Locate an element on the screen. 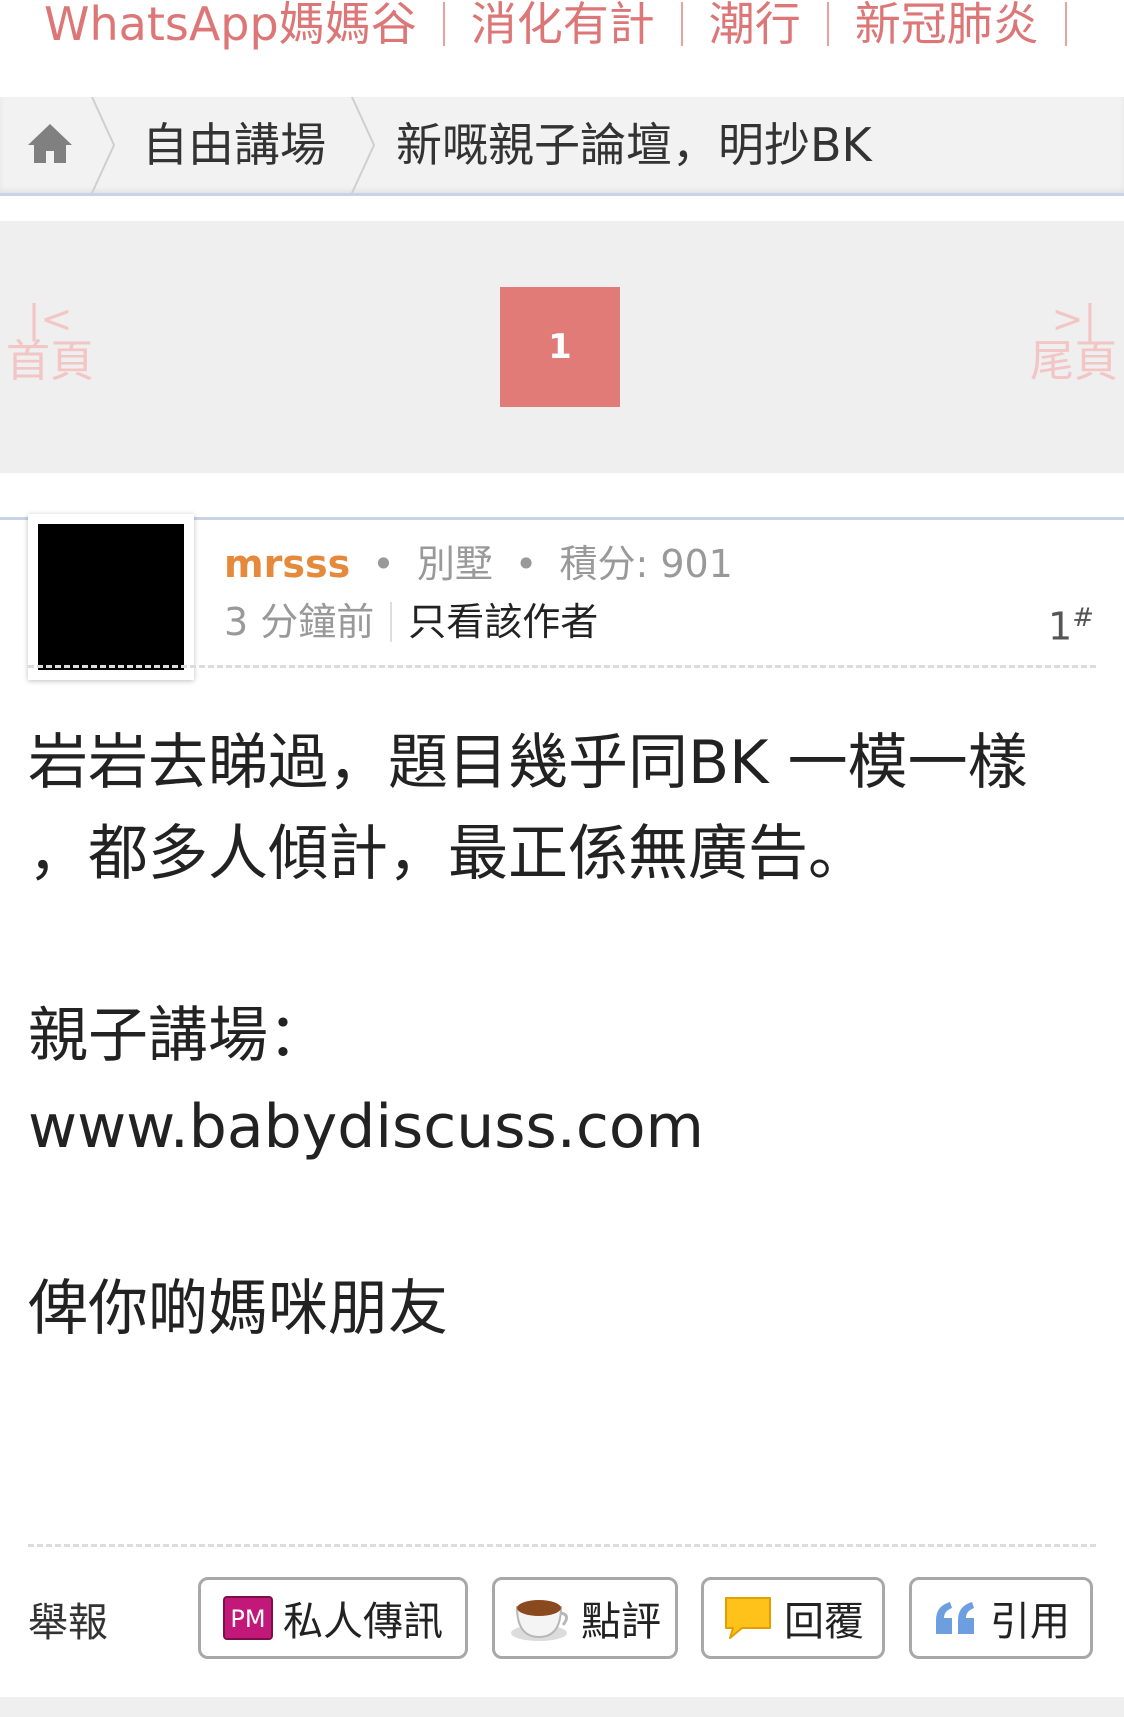  floor-mark: # is located at coordinates (1083, 618).